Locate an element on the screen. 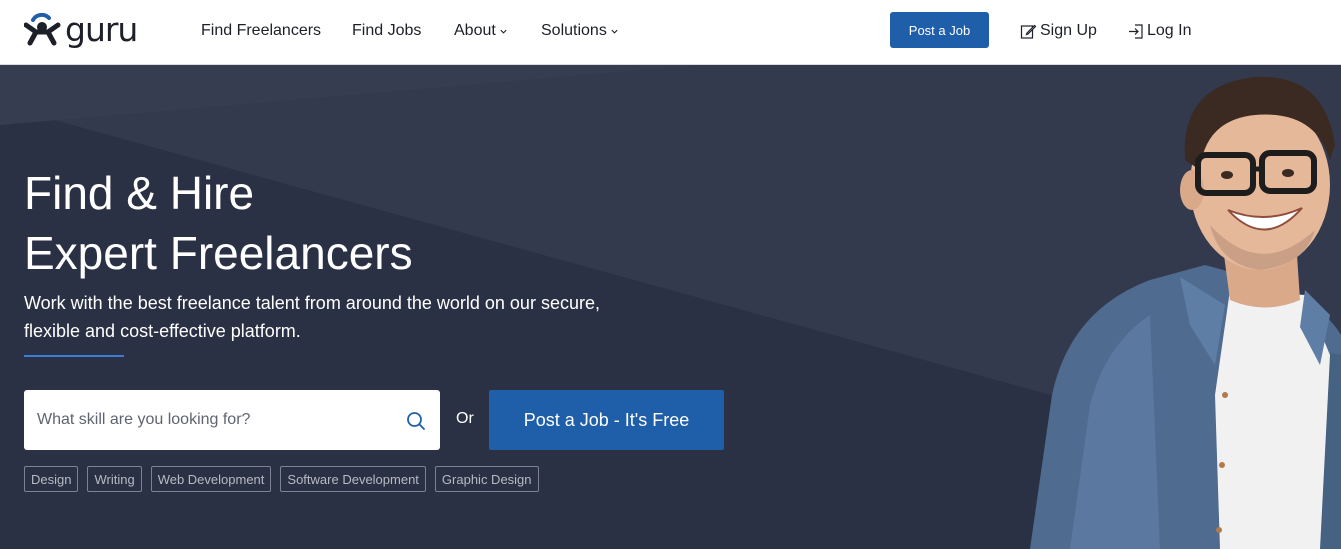  login-icon is located at coordinates (1136, 31).